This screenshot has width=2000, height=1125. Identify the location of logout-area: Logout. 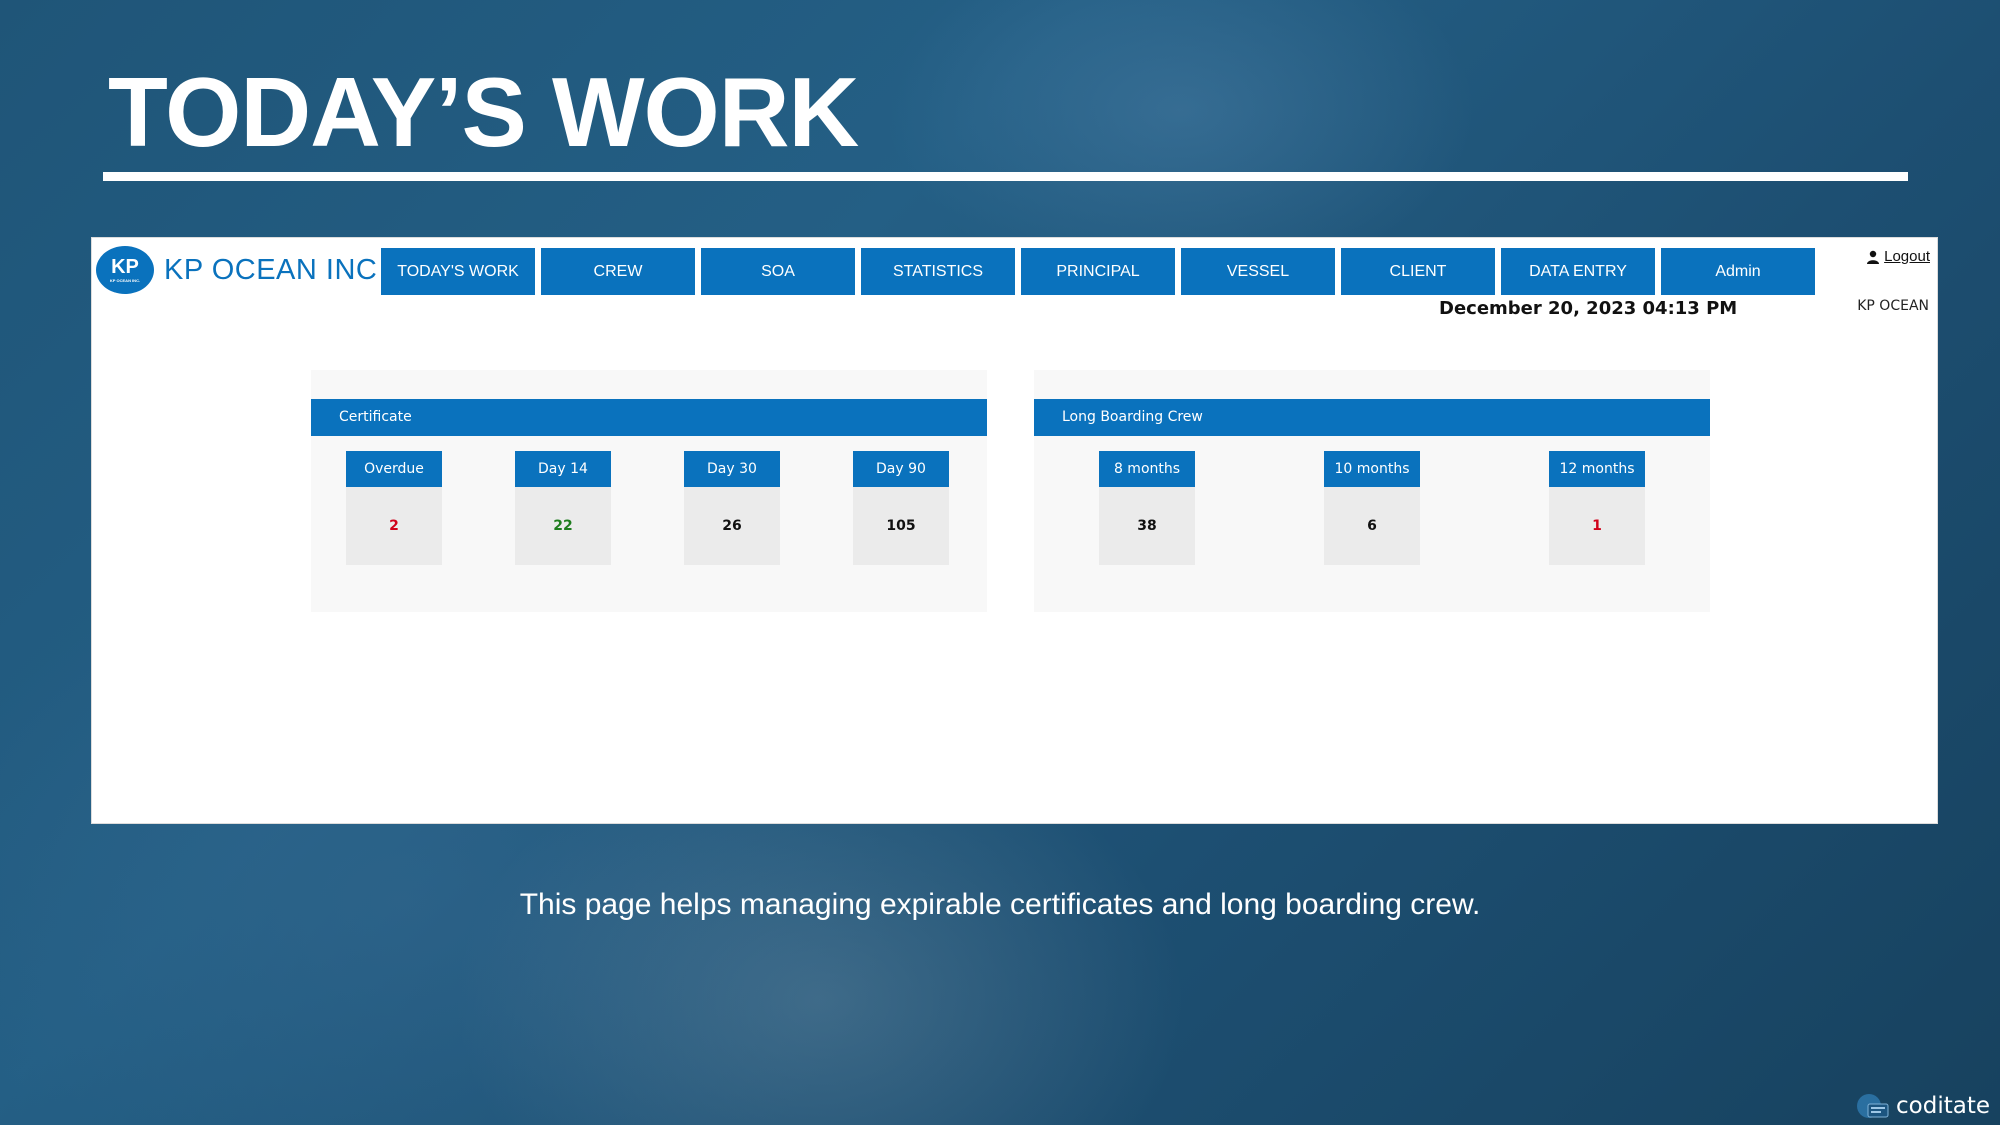
(1898, 256).